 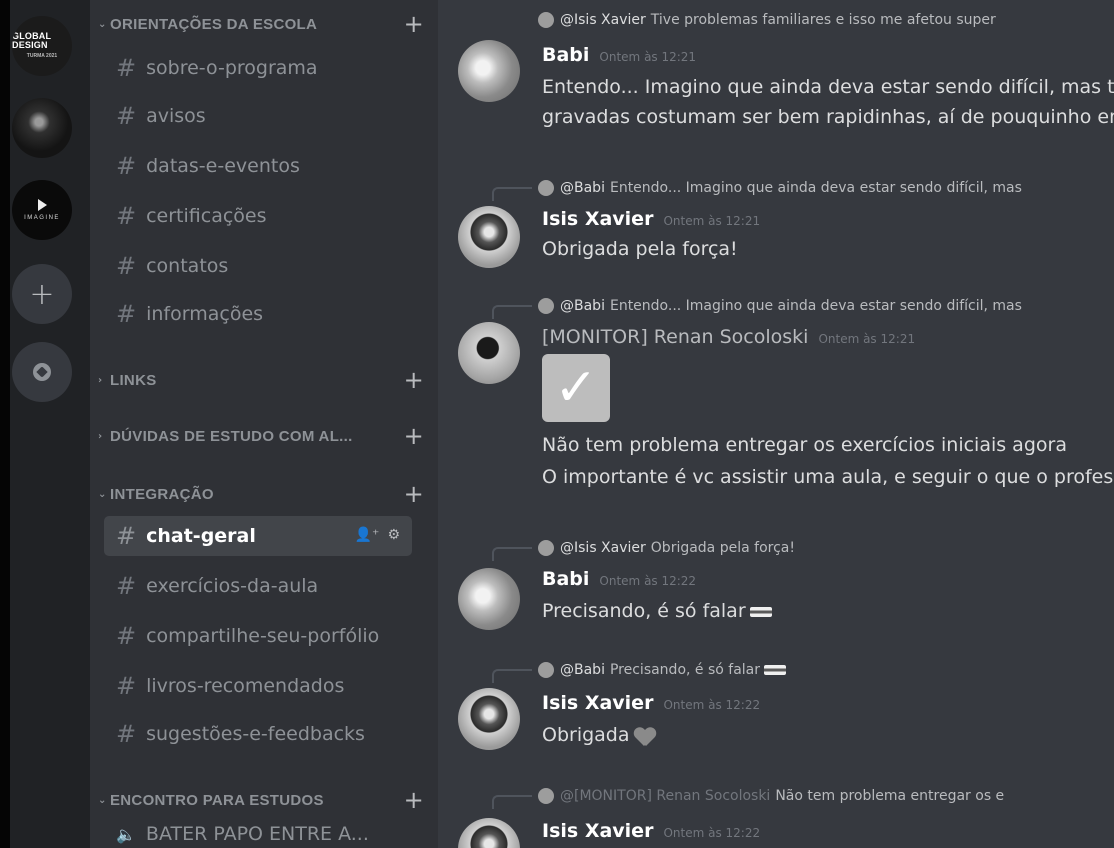 I want to click on category-label: INTEGRAÇÃO, so click(x=162, y=494).